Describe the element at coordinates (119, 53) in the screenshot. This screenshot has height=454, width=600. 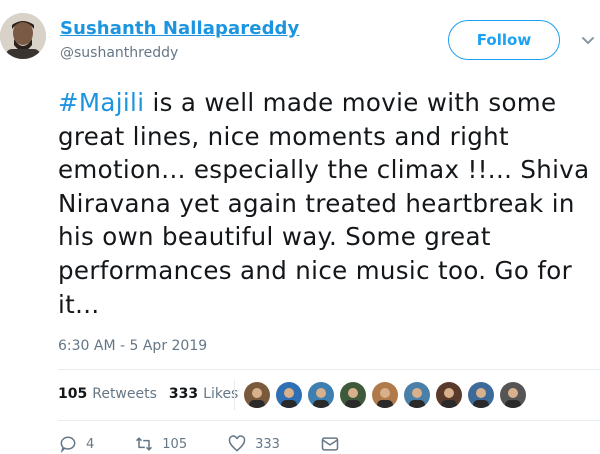
I see `author-handle: @sushanthreddy` at that location.